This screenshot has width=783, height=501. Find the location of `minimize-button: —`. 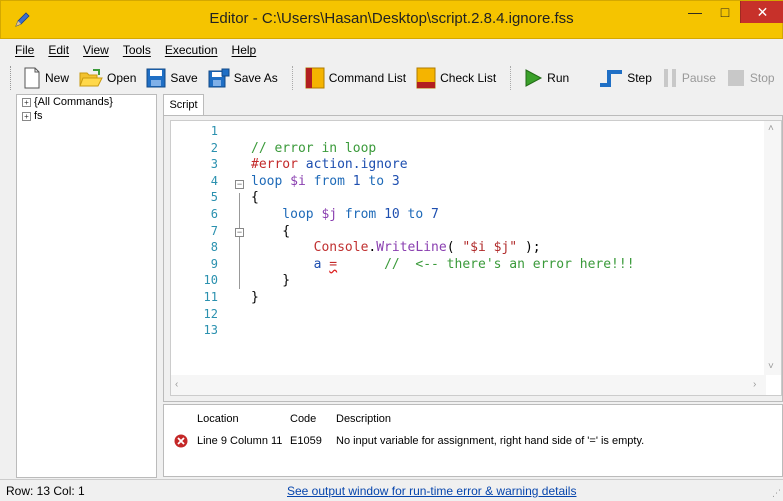

minimize-button: — is located at coordinates (695, 12).